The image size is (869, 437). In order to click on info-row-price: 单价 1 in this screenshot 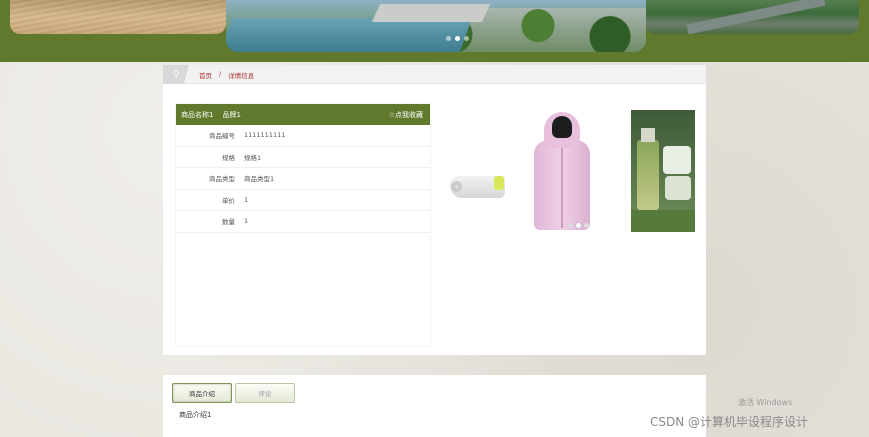, I will do `click(303, 200)`.